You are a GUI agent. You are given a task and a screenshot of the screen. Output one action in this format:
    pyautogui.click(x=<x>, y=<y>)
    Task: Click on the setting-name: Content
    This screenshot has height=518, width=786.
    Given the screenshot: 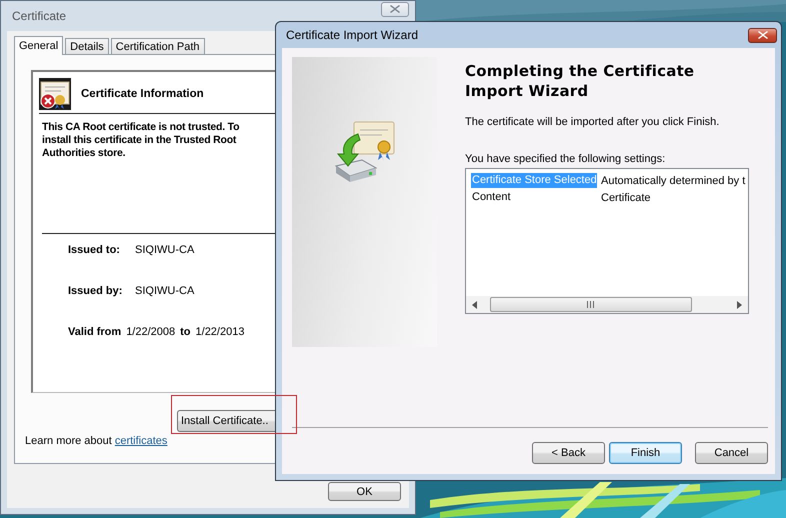 What is the action you would take?
    pyautogui.click(x=534, y=197)
    